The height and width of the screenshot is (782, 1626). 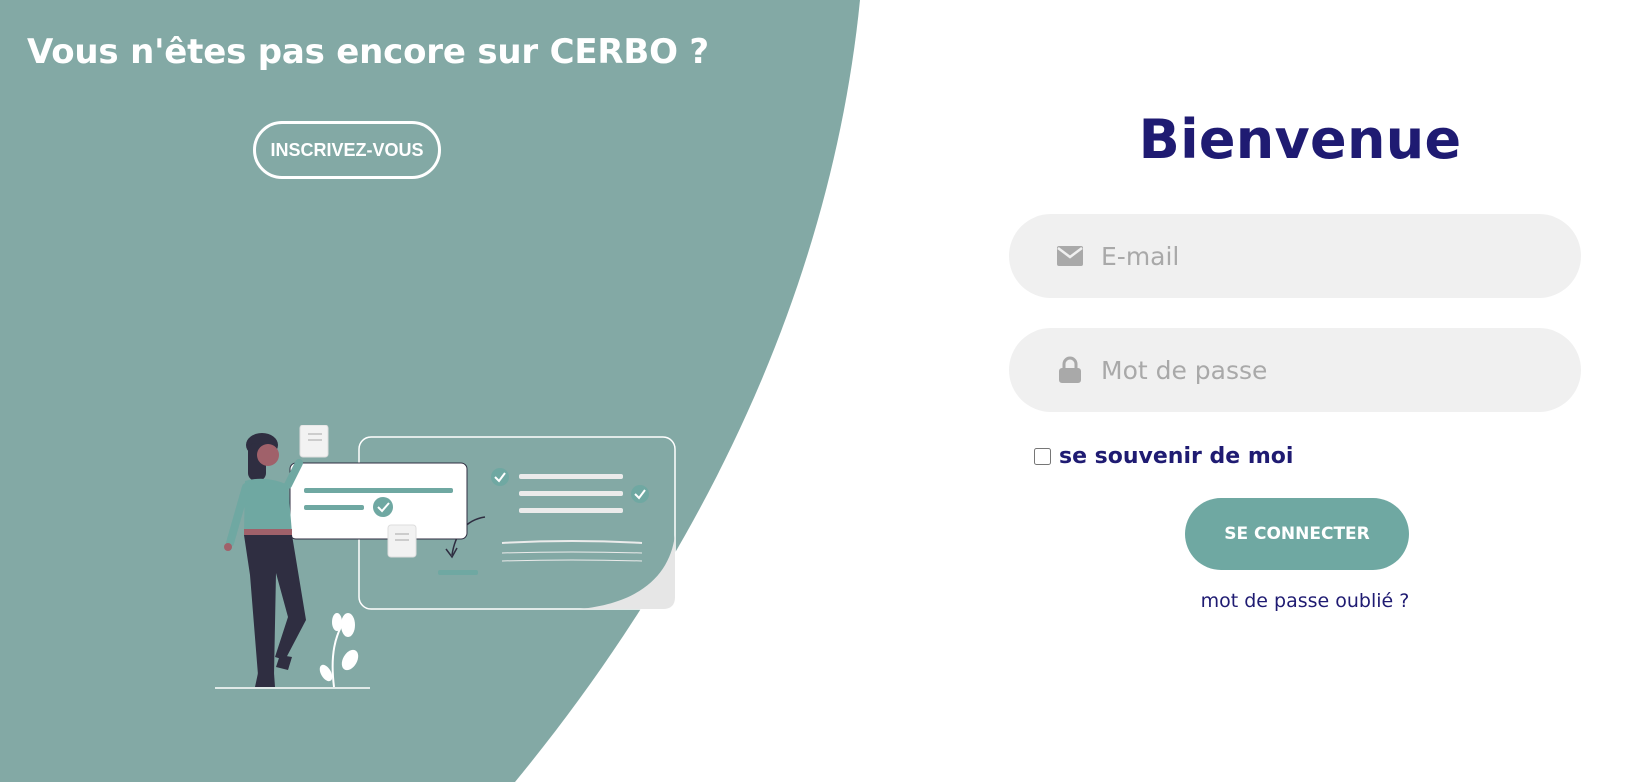 What do you see at coordinates (1176, 456) in the screenshot?
I see `remember-me-label: se souvenir de moi` at bounding box center [1176, 456].